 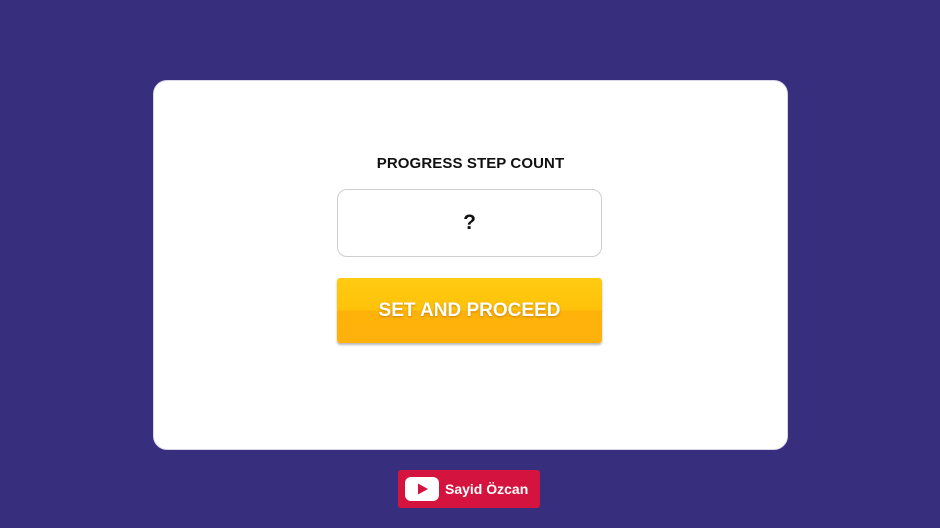 I want to click on step-count-input, so click(x=469, y=223).